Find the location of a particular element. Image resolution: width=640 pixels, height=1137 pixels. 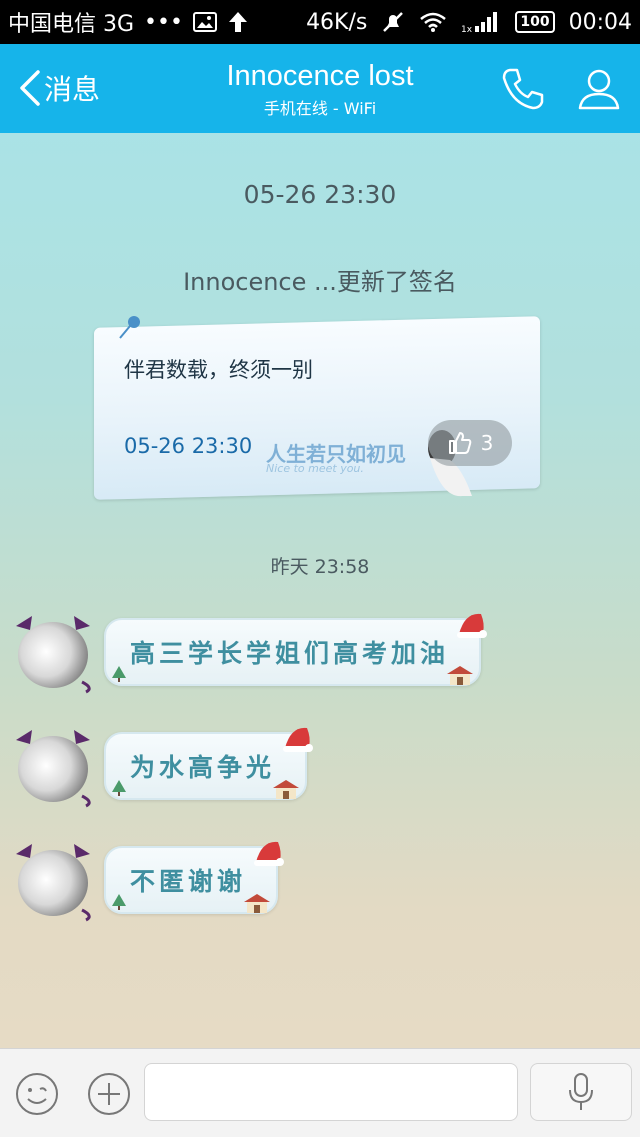

message-text: 不匿谢谢 is located at coordinates (188, 881).